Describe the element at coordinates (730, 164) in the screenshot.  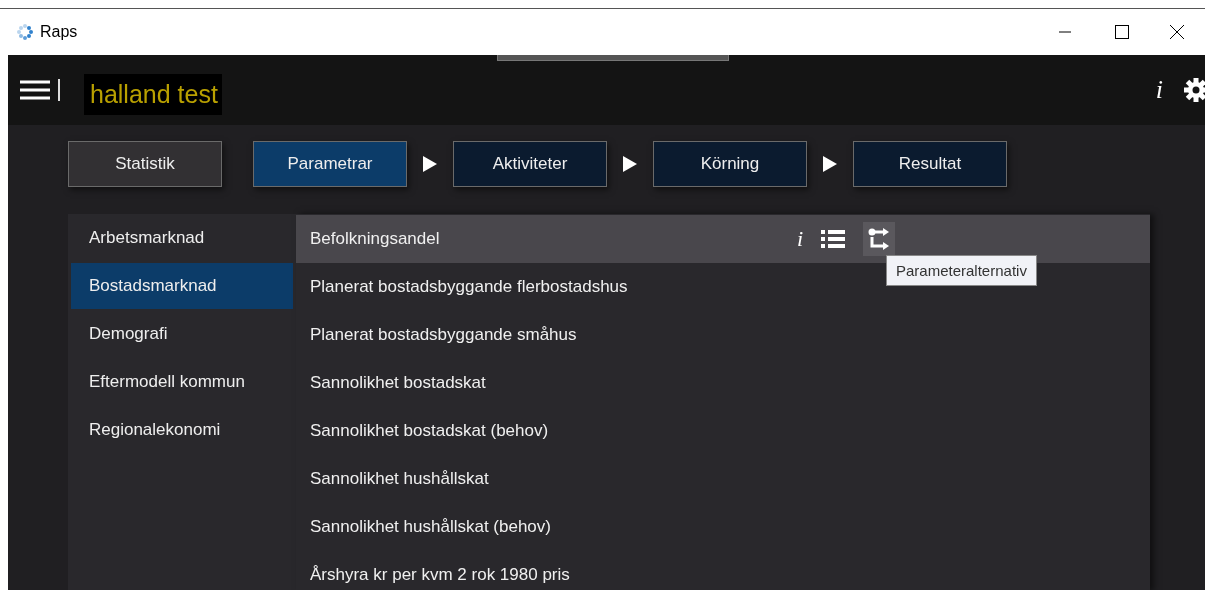
I see `step-tab: Körning` at that location.